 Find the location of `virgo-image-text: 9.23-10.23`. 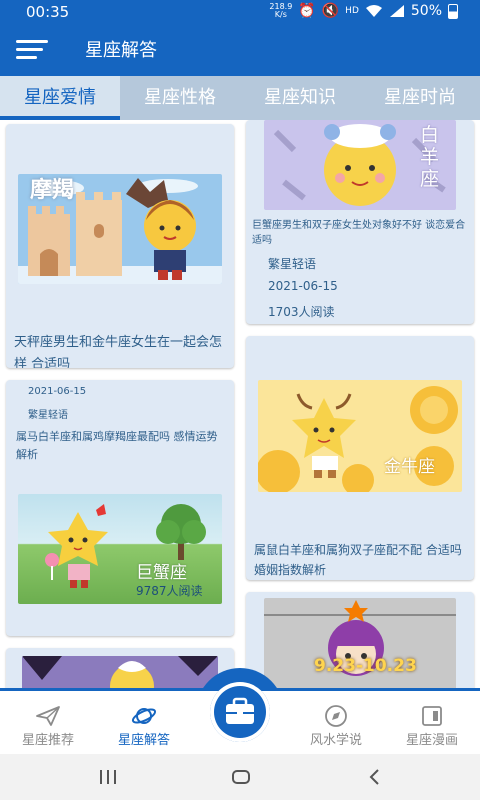

virgo-image-text: 9.23-10.23 is located at coordinates (365, 666).